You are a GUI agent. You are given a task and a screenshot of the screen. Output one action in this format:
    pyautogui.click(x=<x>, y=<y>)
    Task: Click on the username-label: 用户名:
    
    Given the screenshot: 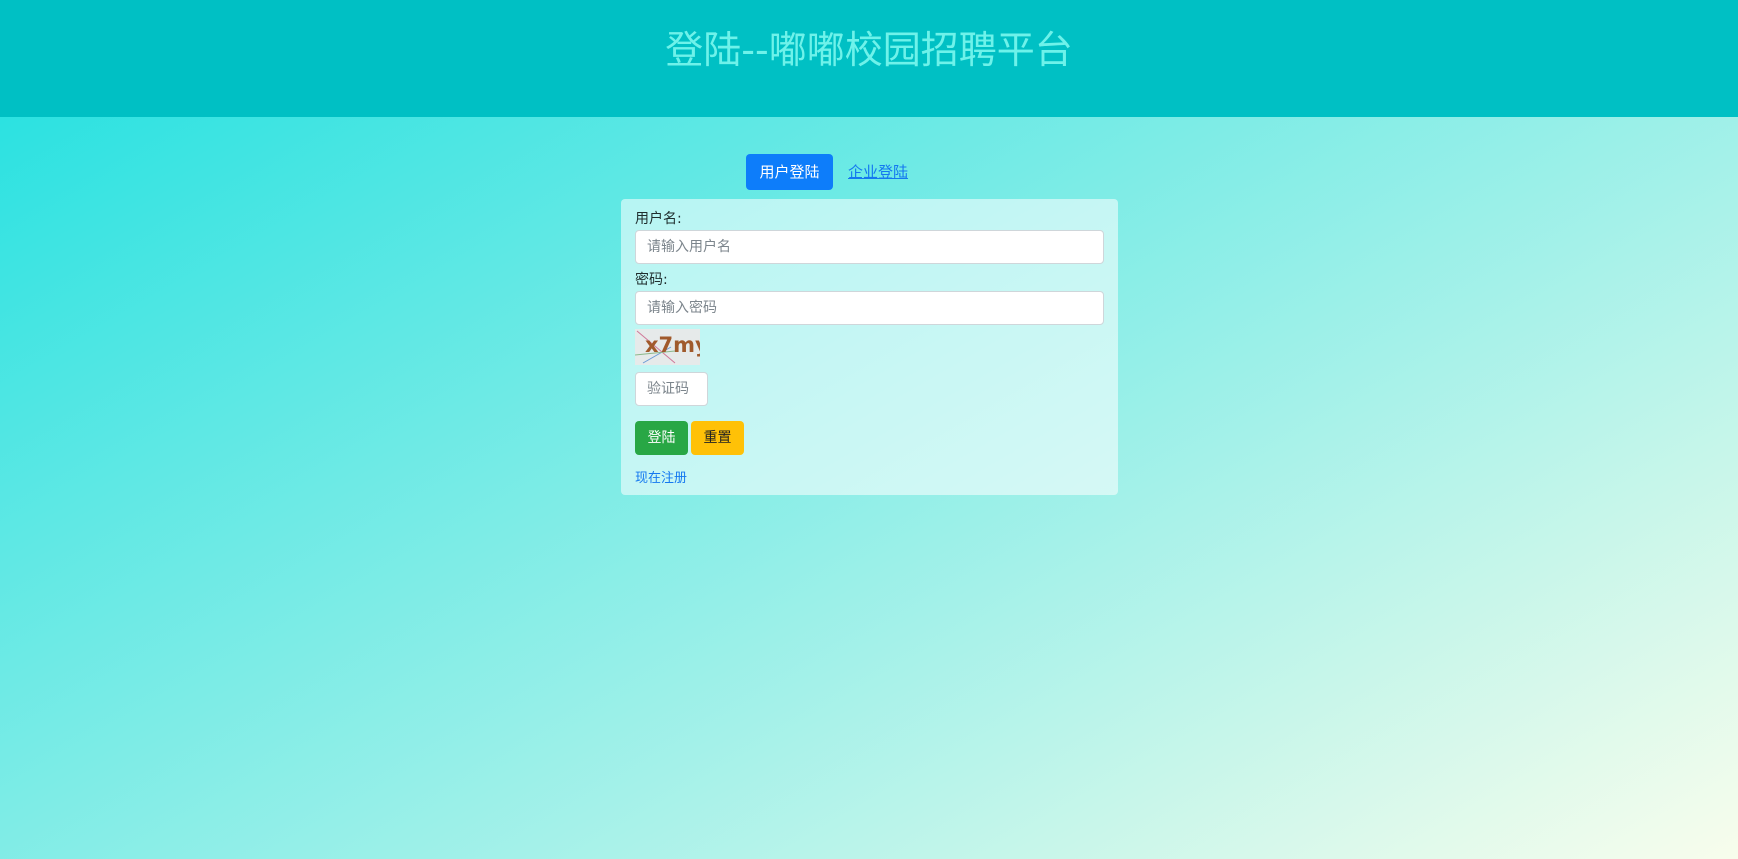 What is the action you would take?
    pyautogui.click(x=658, y=219)
    